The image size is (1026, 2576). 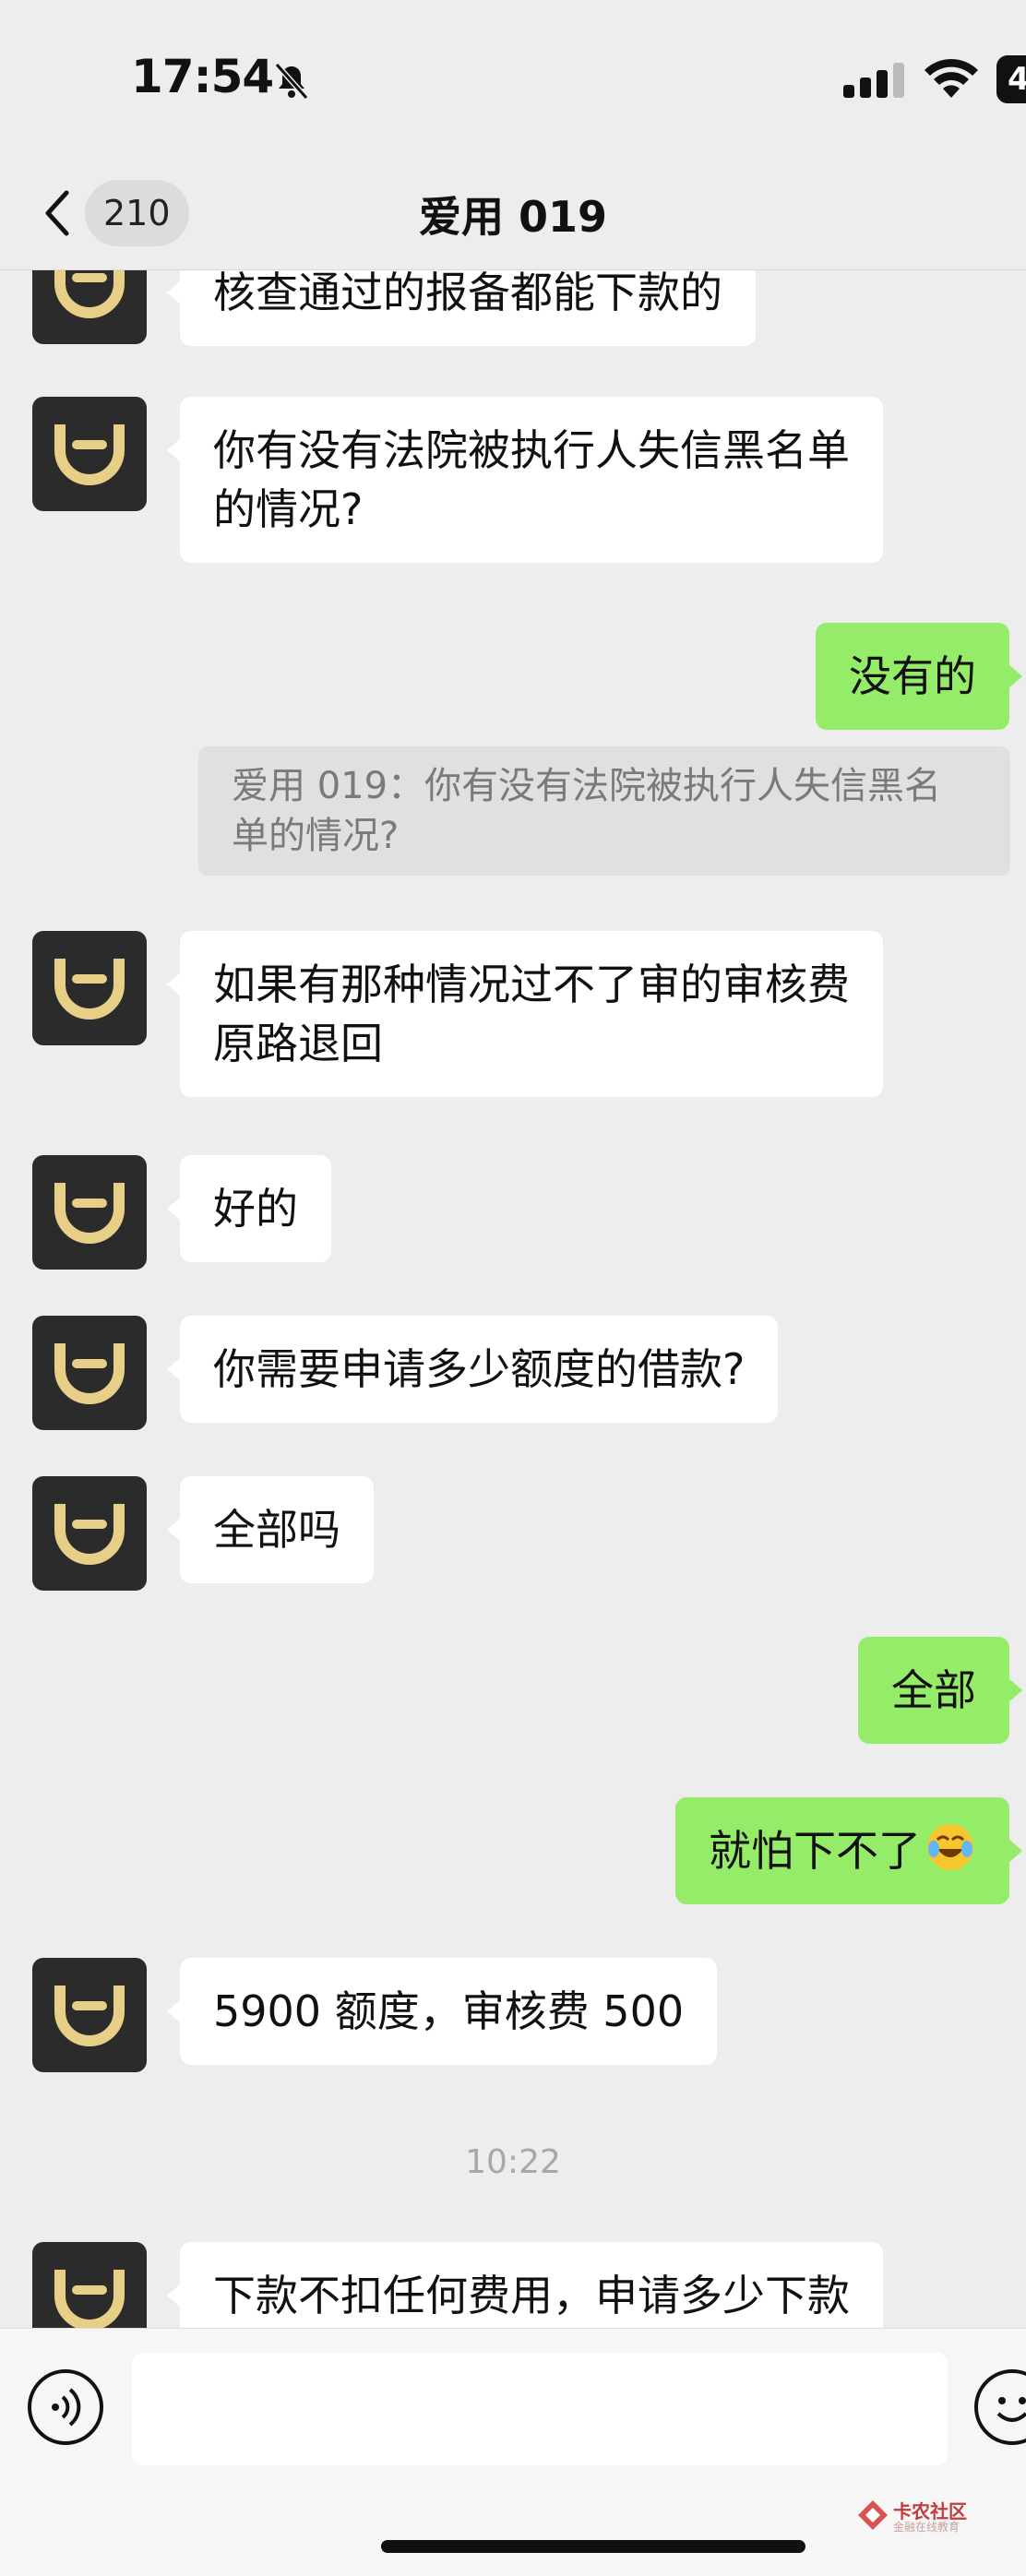 I want to click on home-indicator, so click(x=593, y=2546).